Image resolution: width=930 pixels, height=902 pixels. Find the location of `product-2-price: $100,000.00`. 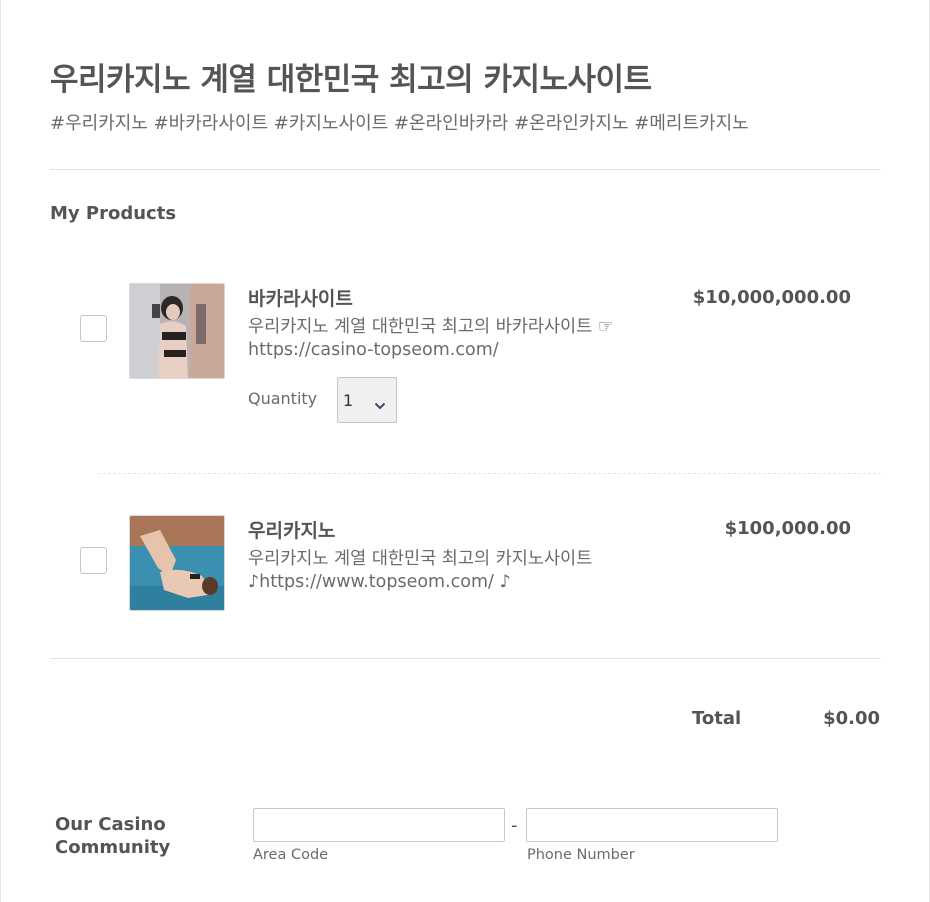

product-2-price: $100,000.00 is located at coordinates (787, 528).